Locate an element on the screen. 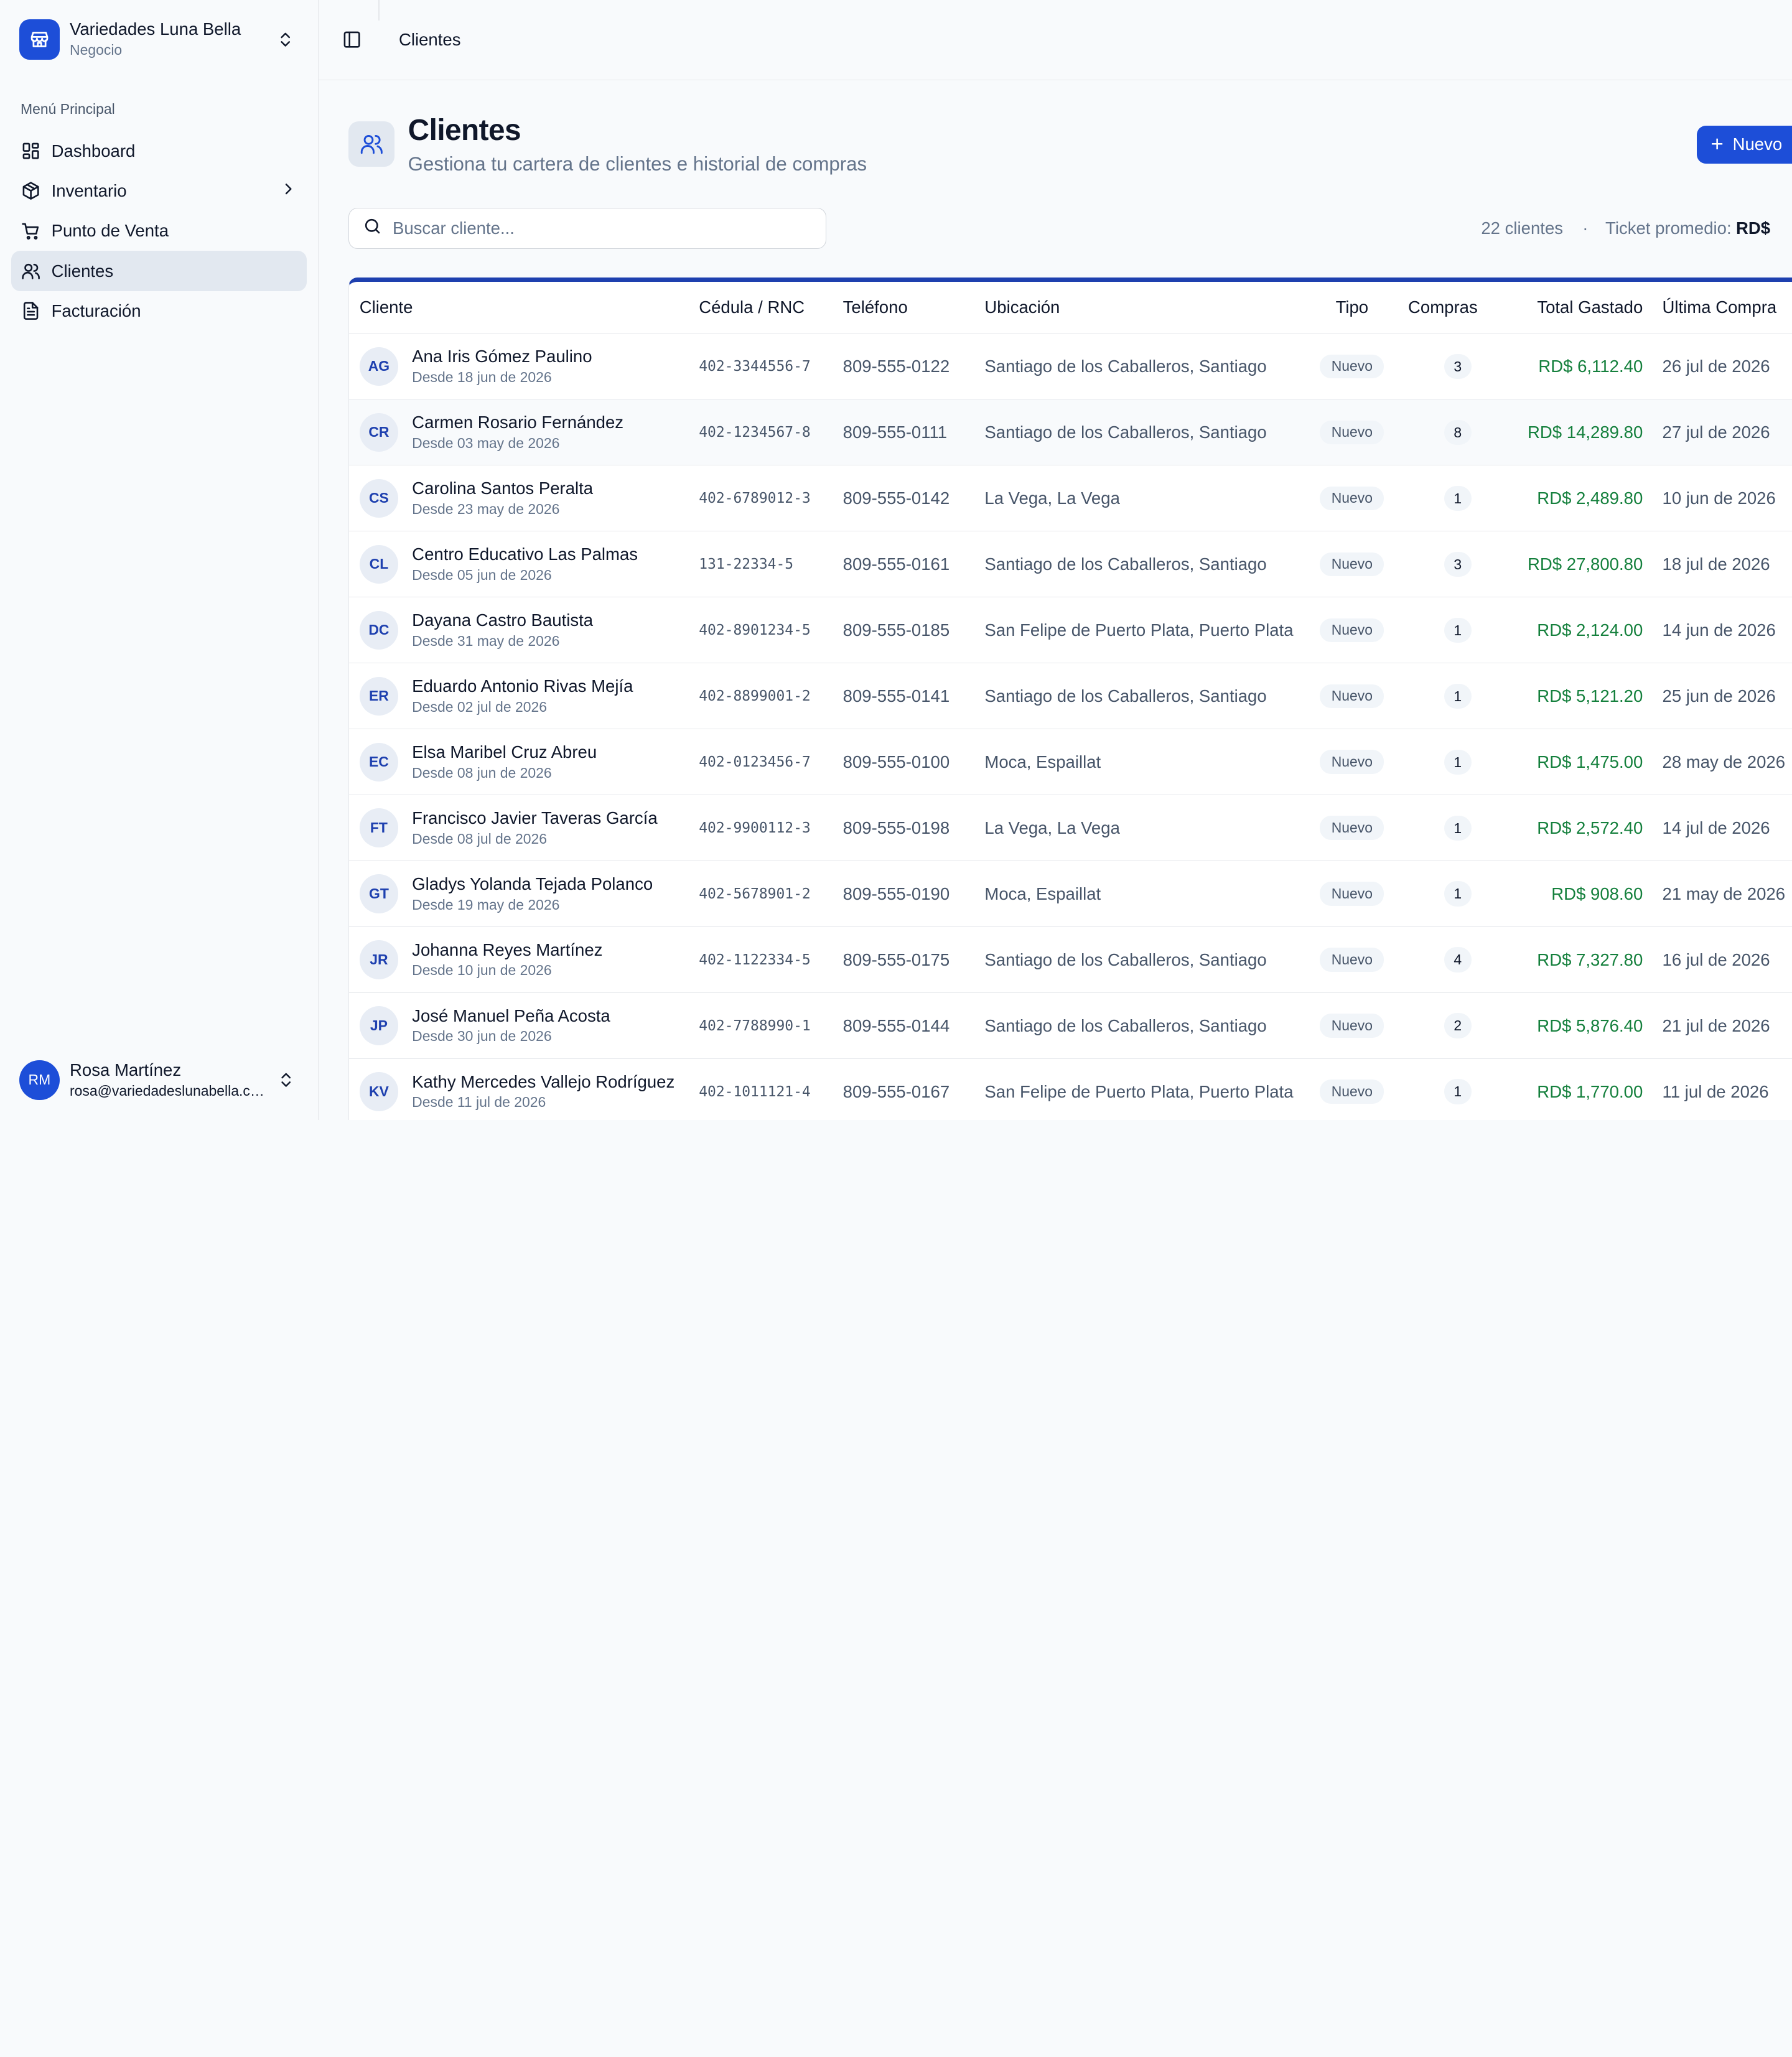  purchase-count: 3 is located at coordinates (1458, 366).